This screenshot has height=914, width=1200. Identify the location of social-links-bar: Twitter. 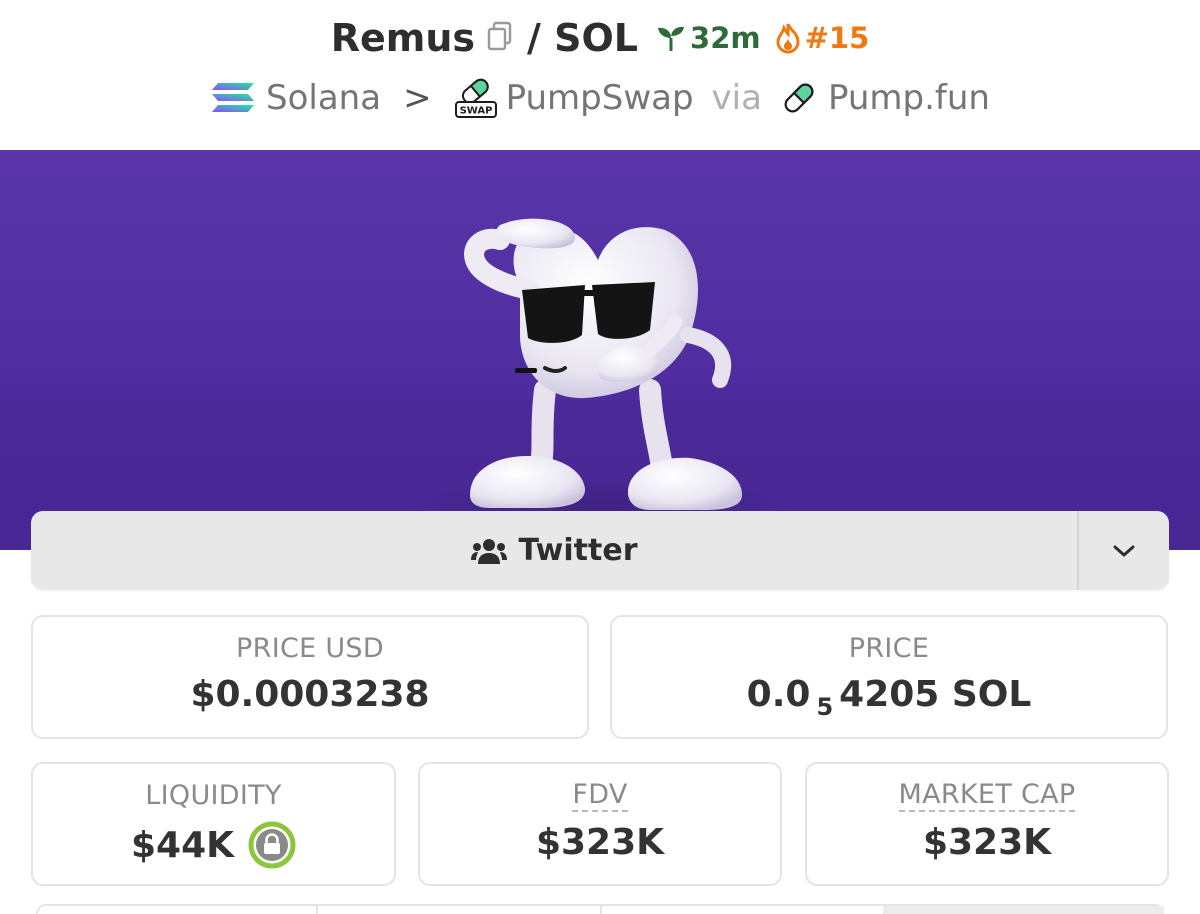
(600, 550).